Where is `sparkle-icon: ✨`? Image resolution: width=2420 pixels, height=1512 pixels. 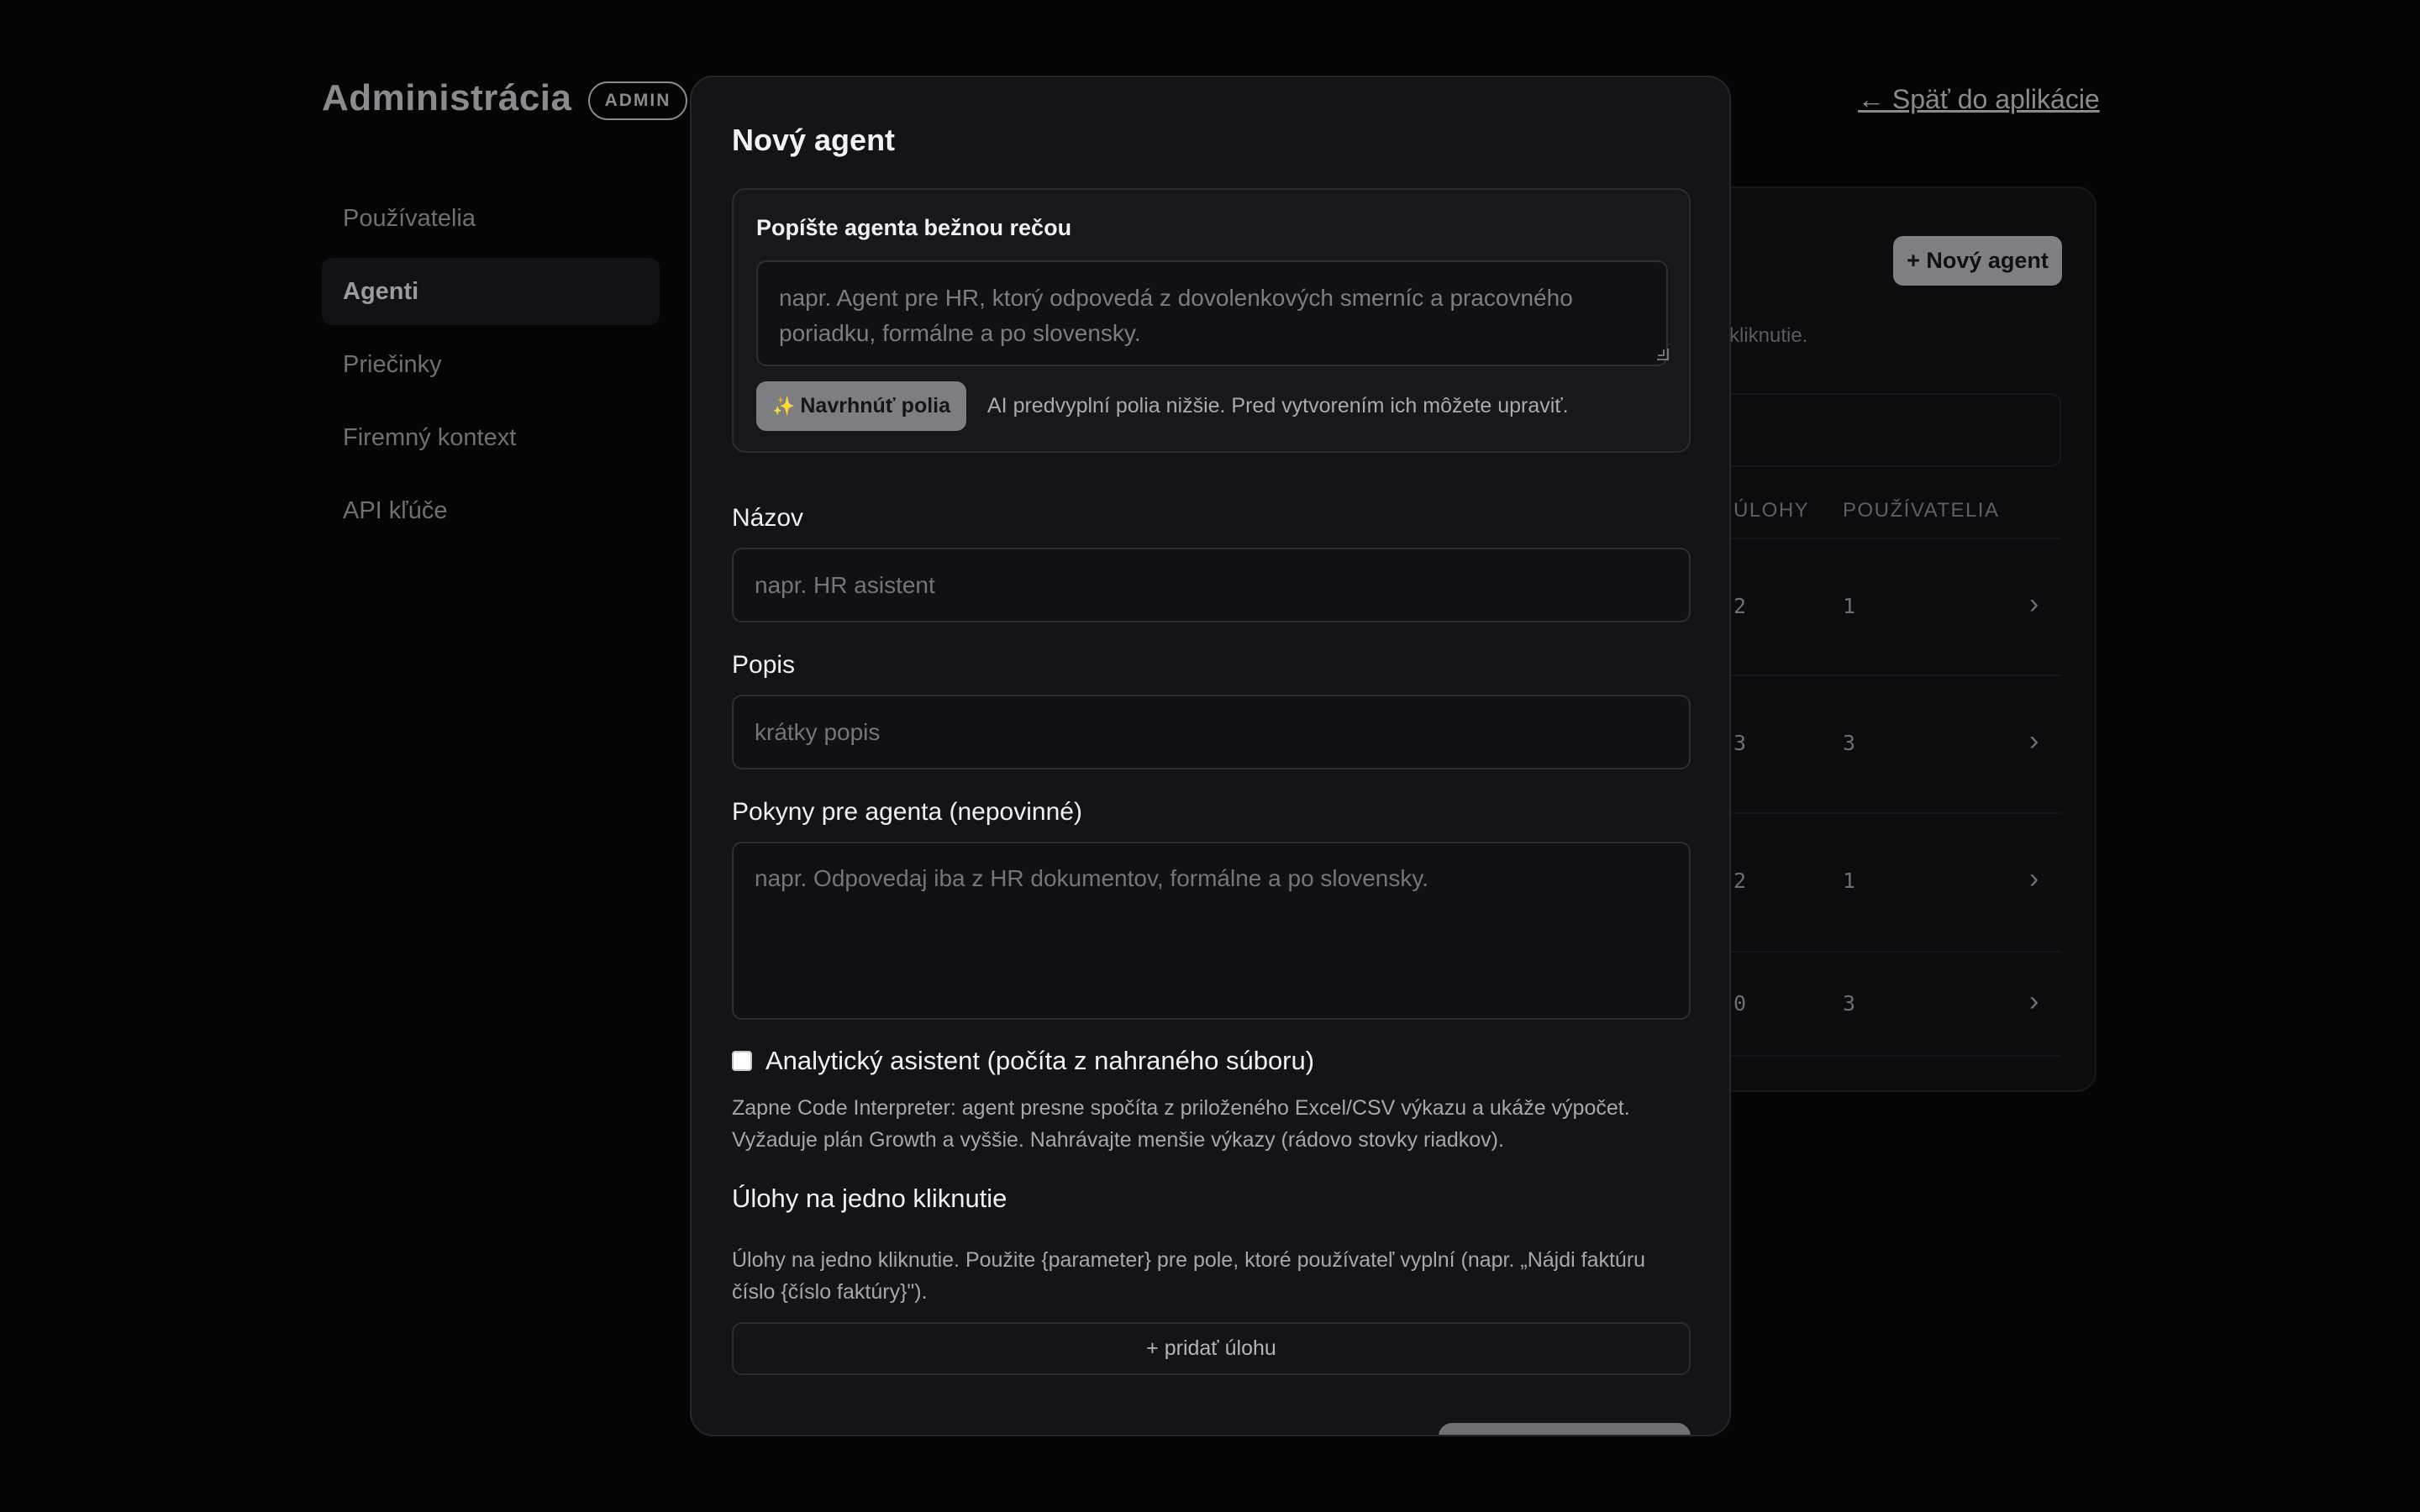
sparkle-icon: ✨ is located at coordinates (783, 406).